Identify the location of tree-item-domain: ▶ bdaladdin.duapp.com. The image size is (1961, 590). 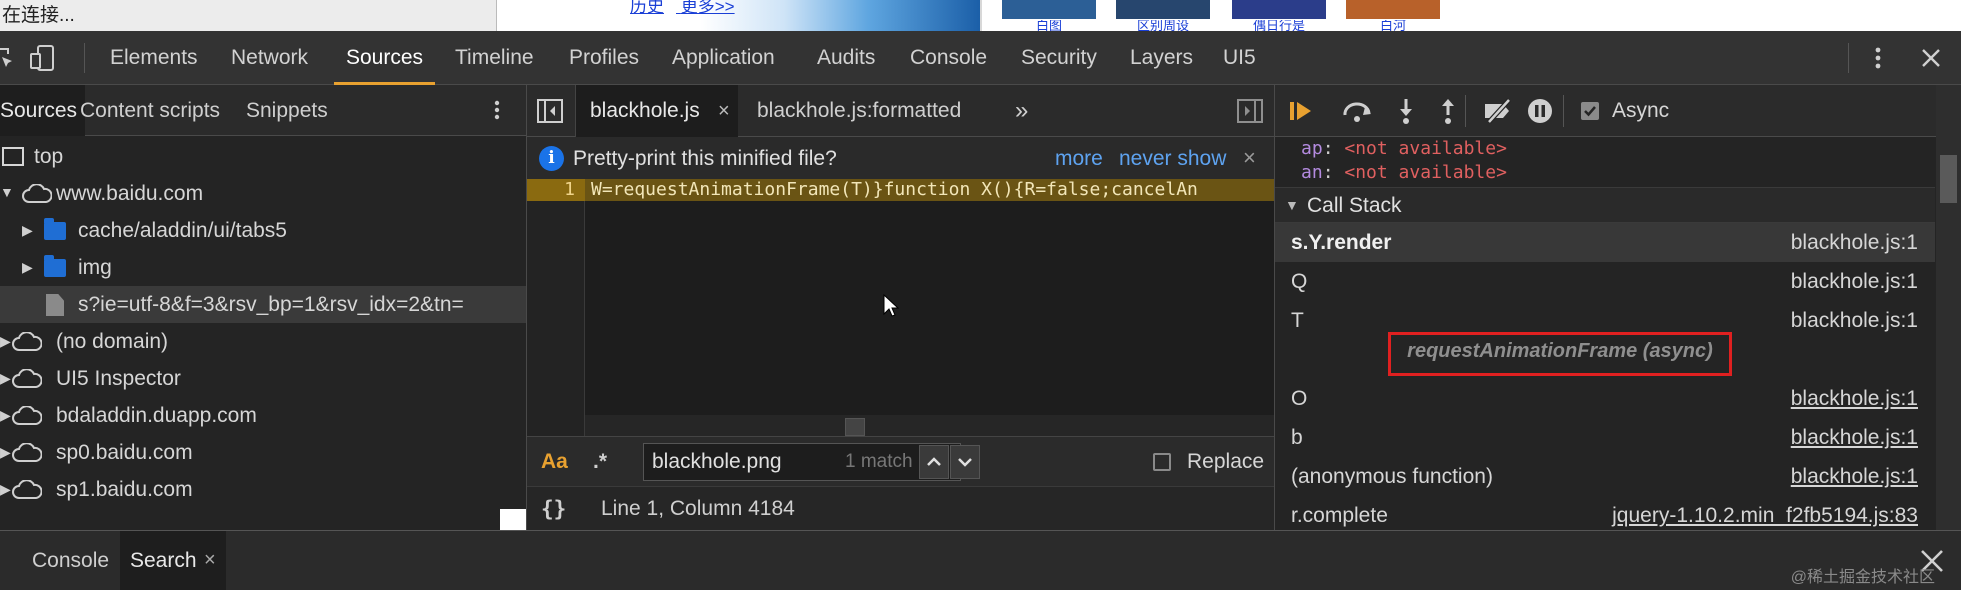
(263, 415).